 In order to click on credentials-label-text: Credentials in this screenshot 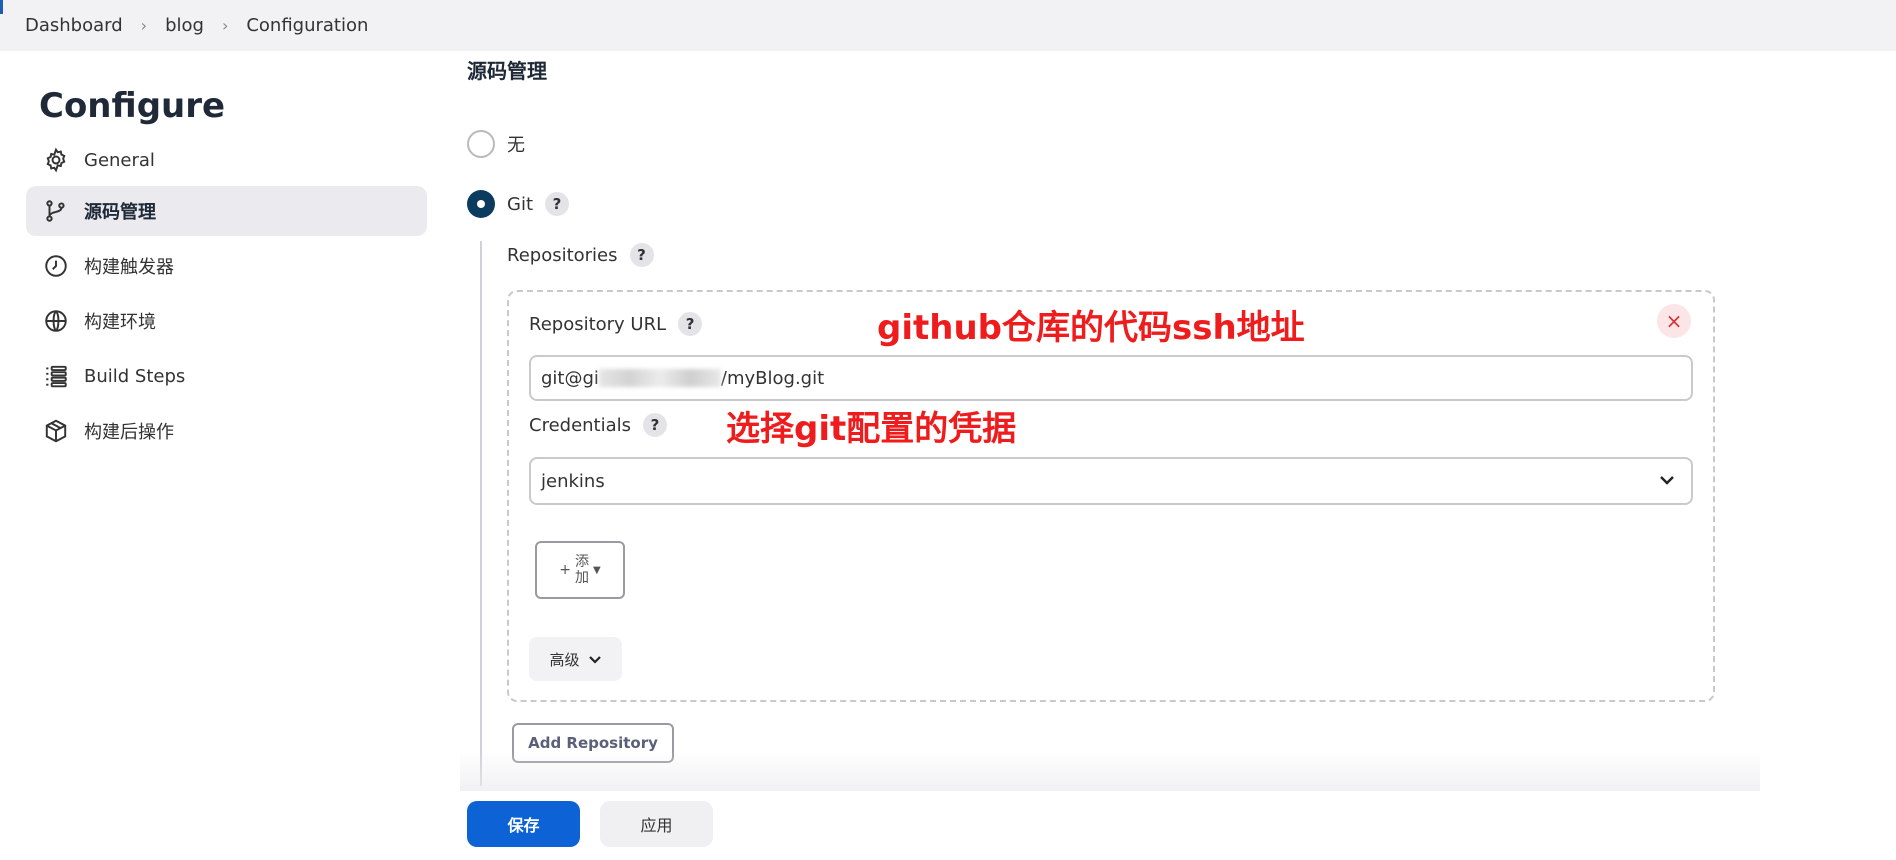, I will do `click(580, 425)`.